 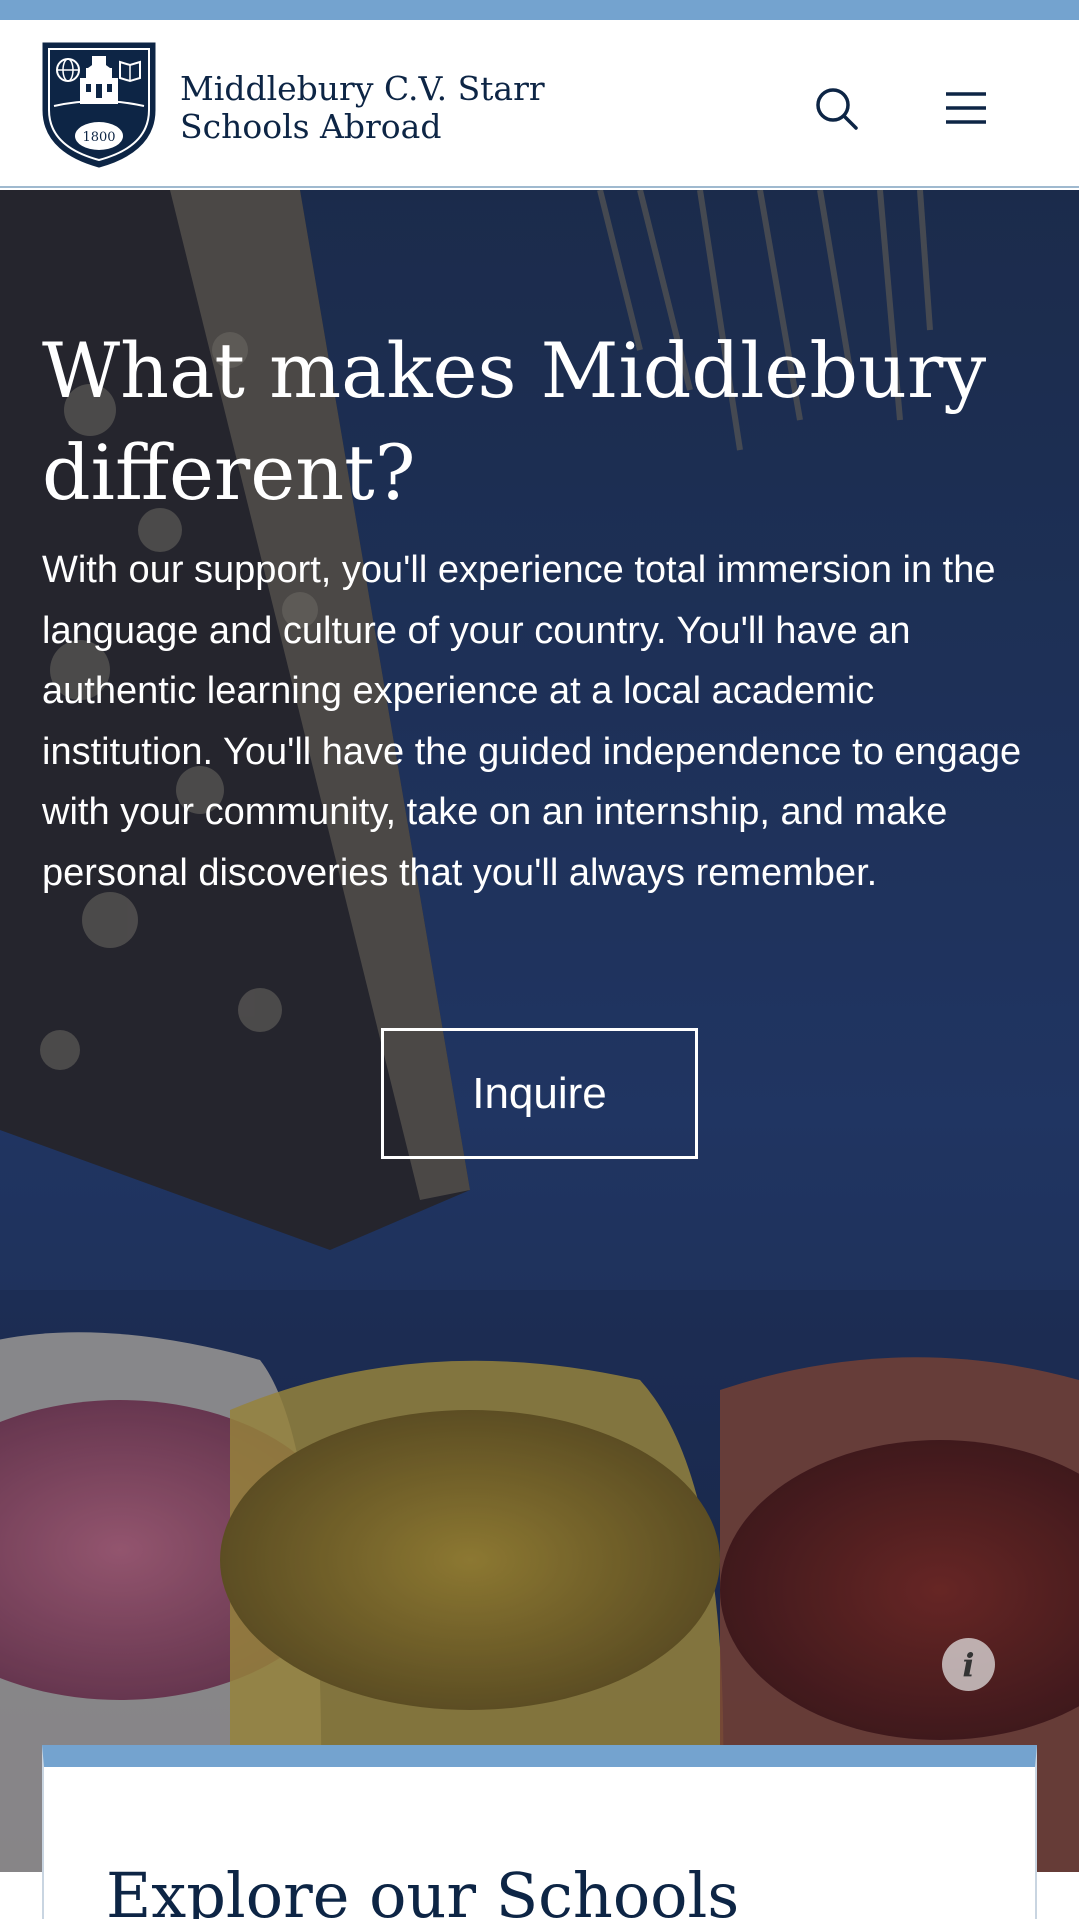 I want to click on middlebury-crest-logo: 1800, so click(x=99, y=105).